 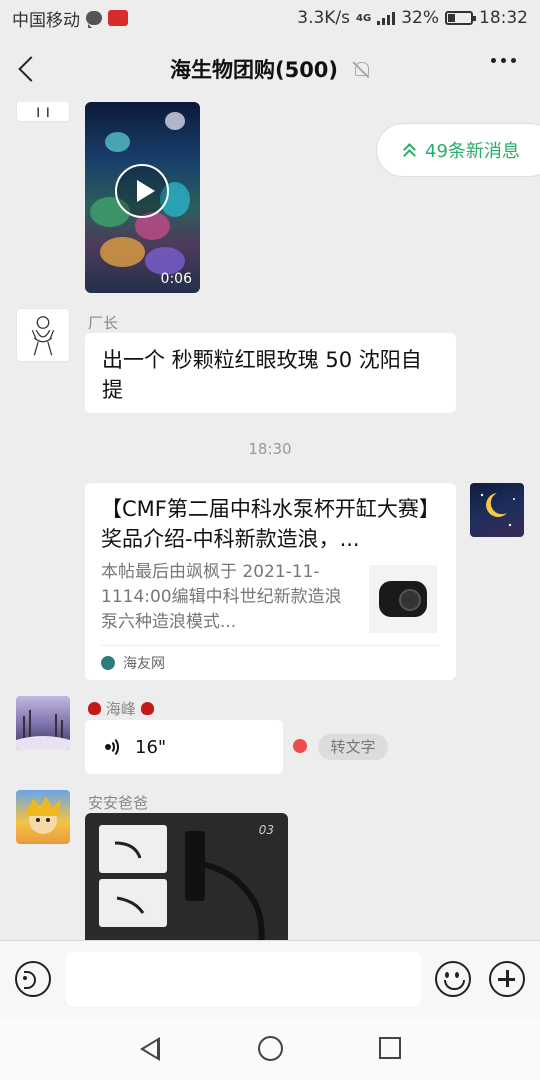 I want to click on system-home-button, so click(x=270, y=1048).